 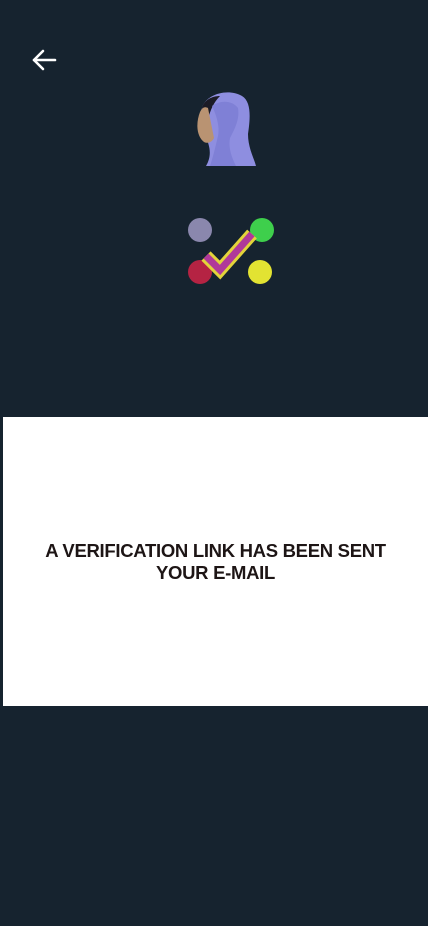 I want to click on hijab-woman-avatar-icon, so click(x=226, y=129).